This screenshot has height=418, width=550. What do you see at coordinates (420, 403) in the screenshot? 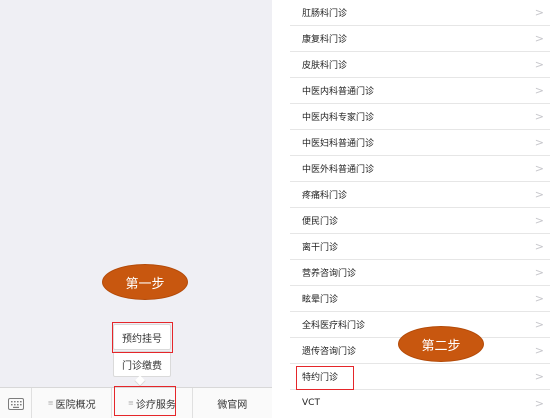
I see `list-item: VCT >` at bounding box center [420, 403].